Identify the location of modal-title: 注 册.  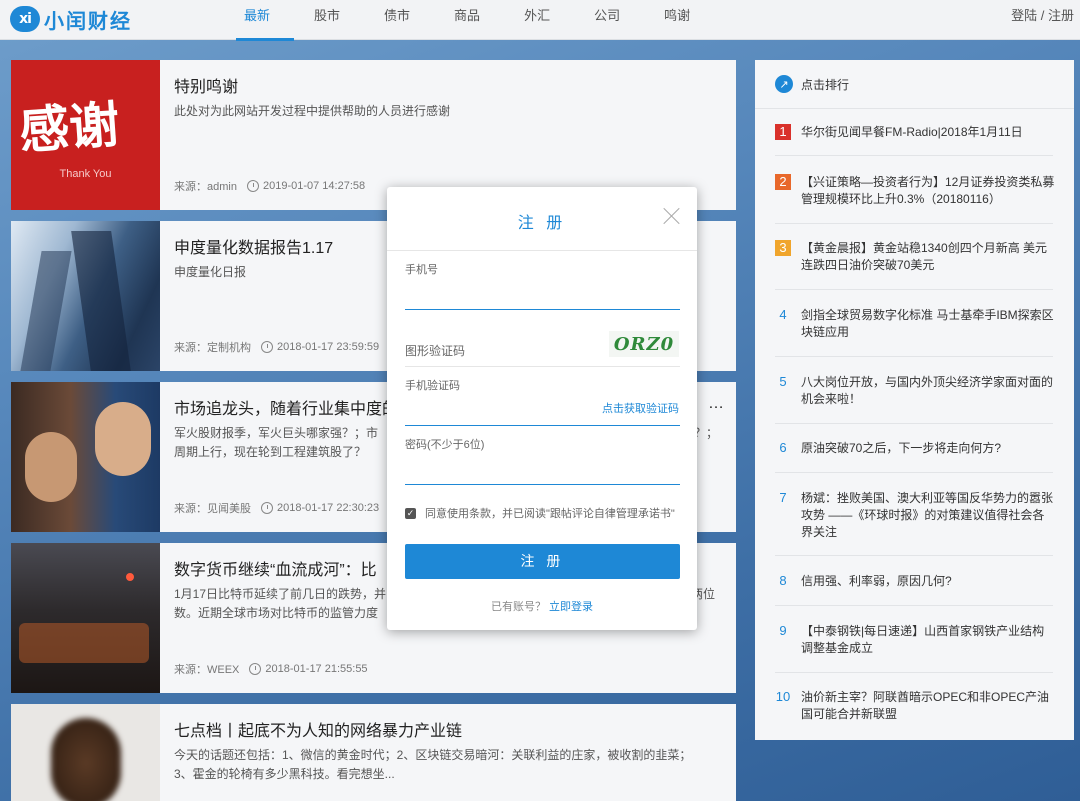
(542, 223).